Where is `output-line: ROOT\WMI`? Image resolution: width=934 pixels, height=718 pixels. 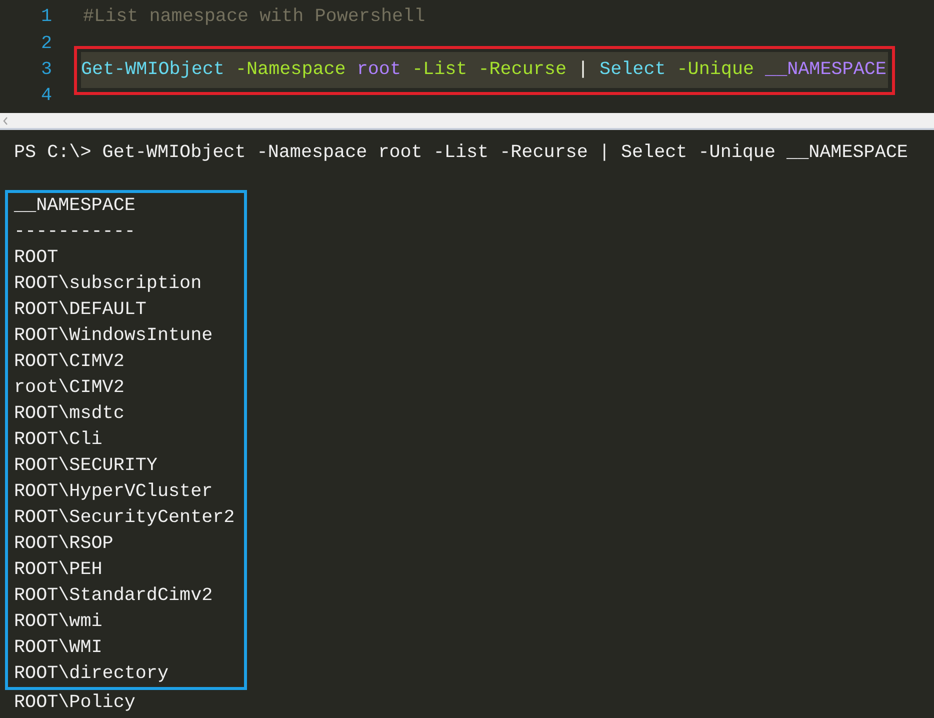 output-line: ROOT\WMI is located at coordinates (59, 648).